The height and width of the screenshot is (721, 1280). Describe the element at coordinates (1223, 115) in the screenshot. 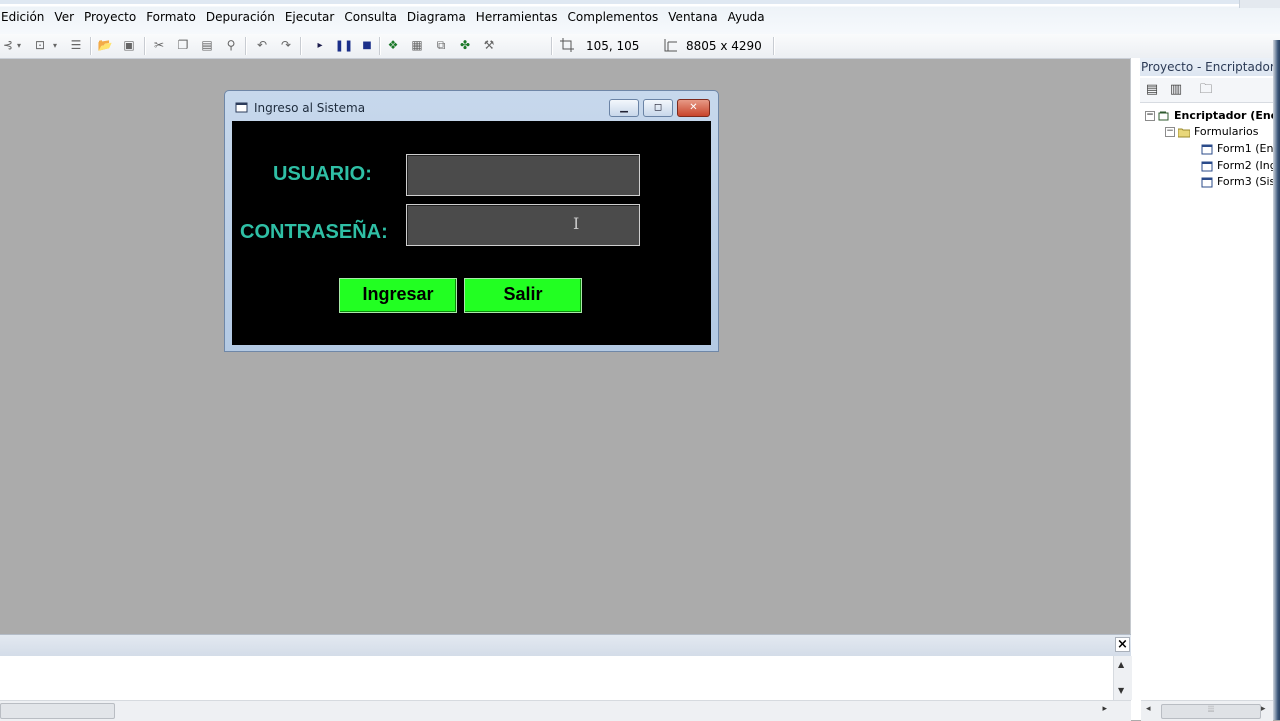

I see `tree-root-label: Encriptador (Enc` at that location.